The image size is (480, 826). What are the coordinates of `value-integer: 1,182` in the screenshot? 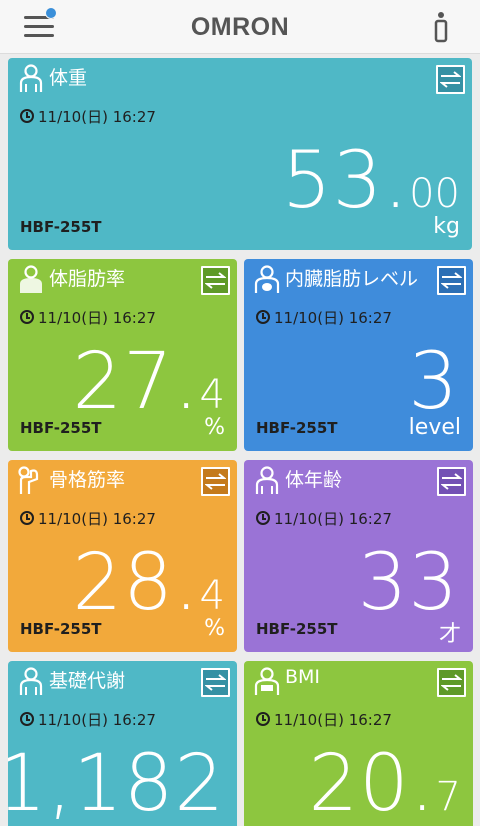 It's located at (116, 782).